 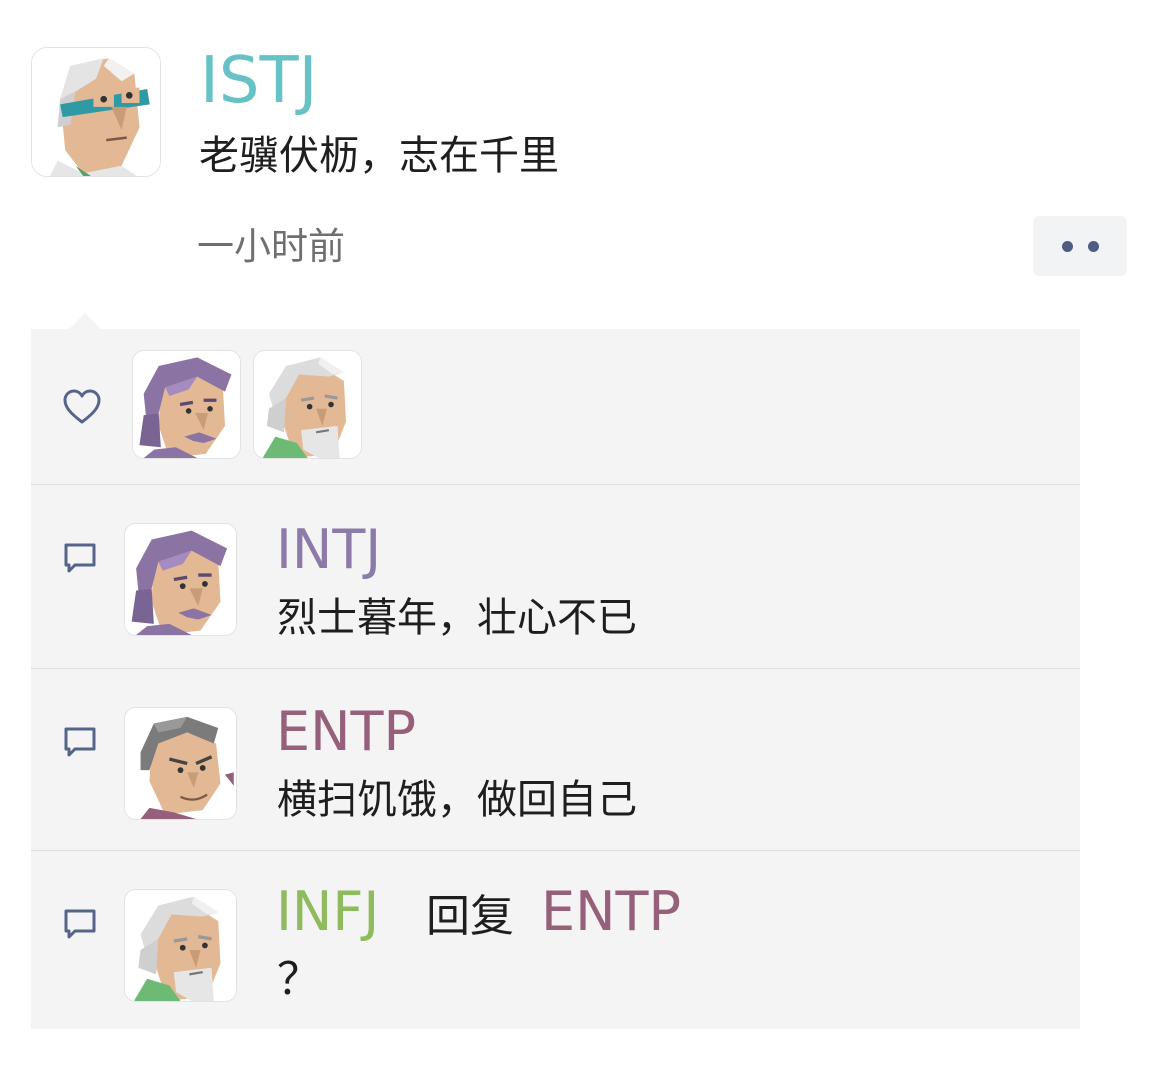 I want to click on istj-avatar-image, so click(x=96, y=112).